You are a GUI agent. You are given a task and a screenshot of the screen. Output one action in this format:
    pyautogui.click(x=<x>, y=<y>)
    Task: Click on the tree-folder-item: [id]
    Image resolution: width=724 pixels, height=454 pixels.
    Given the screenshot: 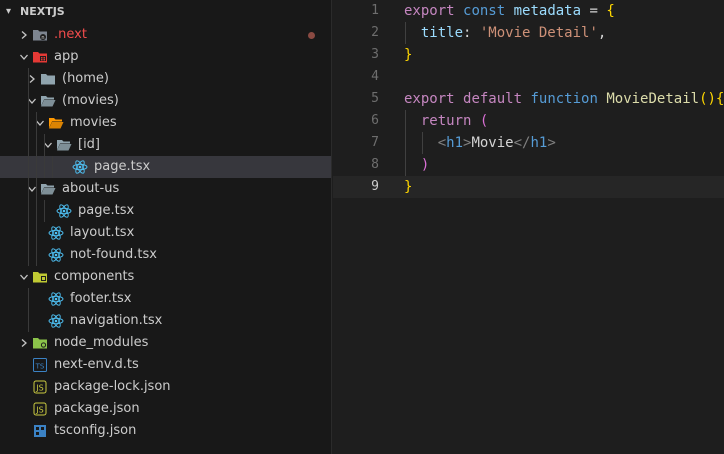 What is the action you would take?
    pyautogui.click(x=165, y=145)
    